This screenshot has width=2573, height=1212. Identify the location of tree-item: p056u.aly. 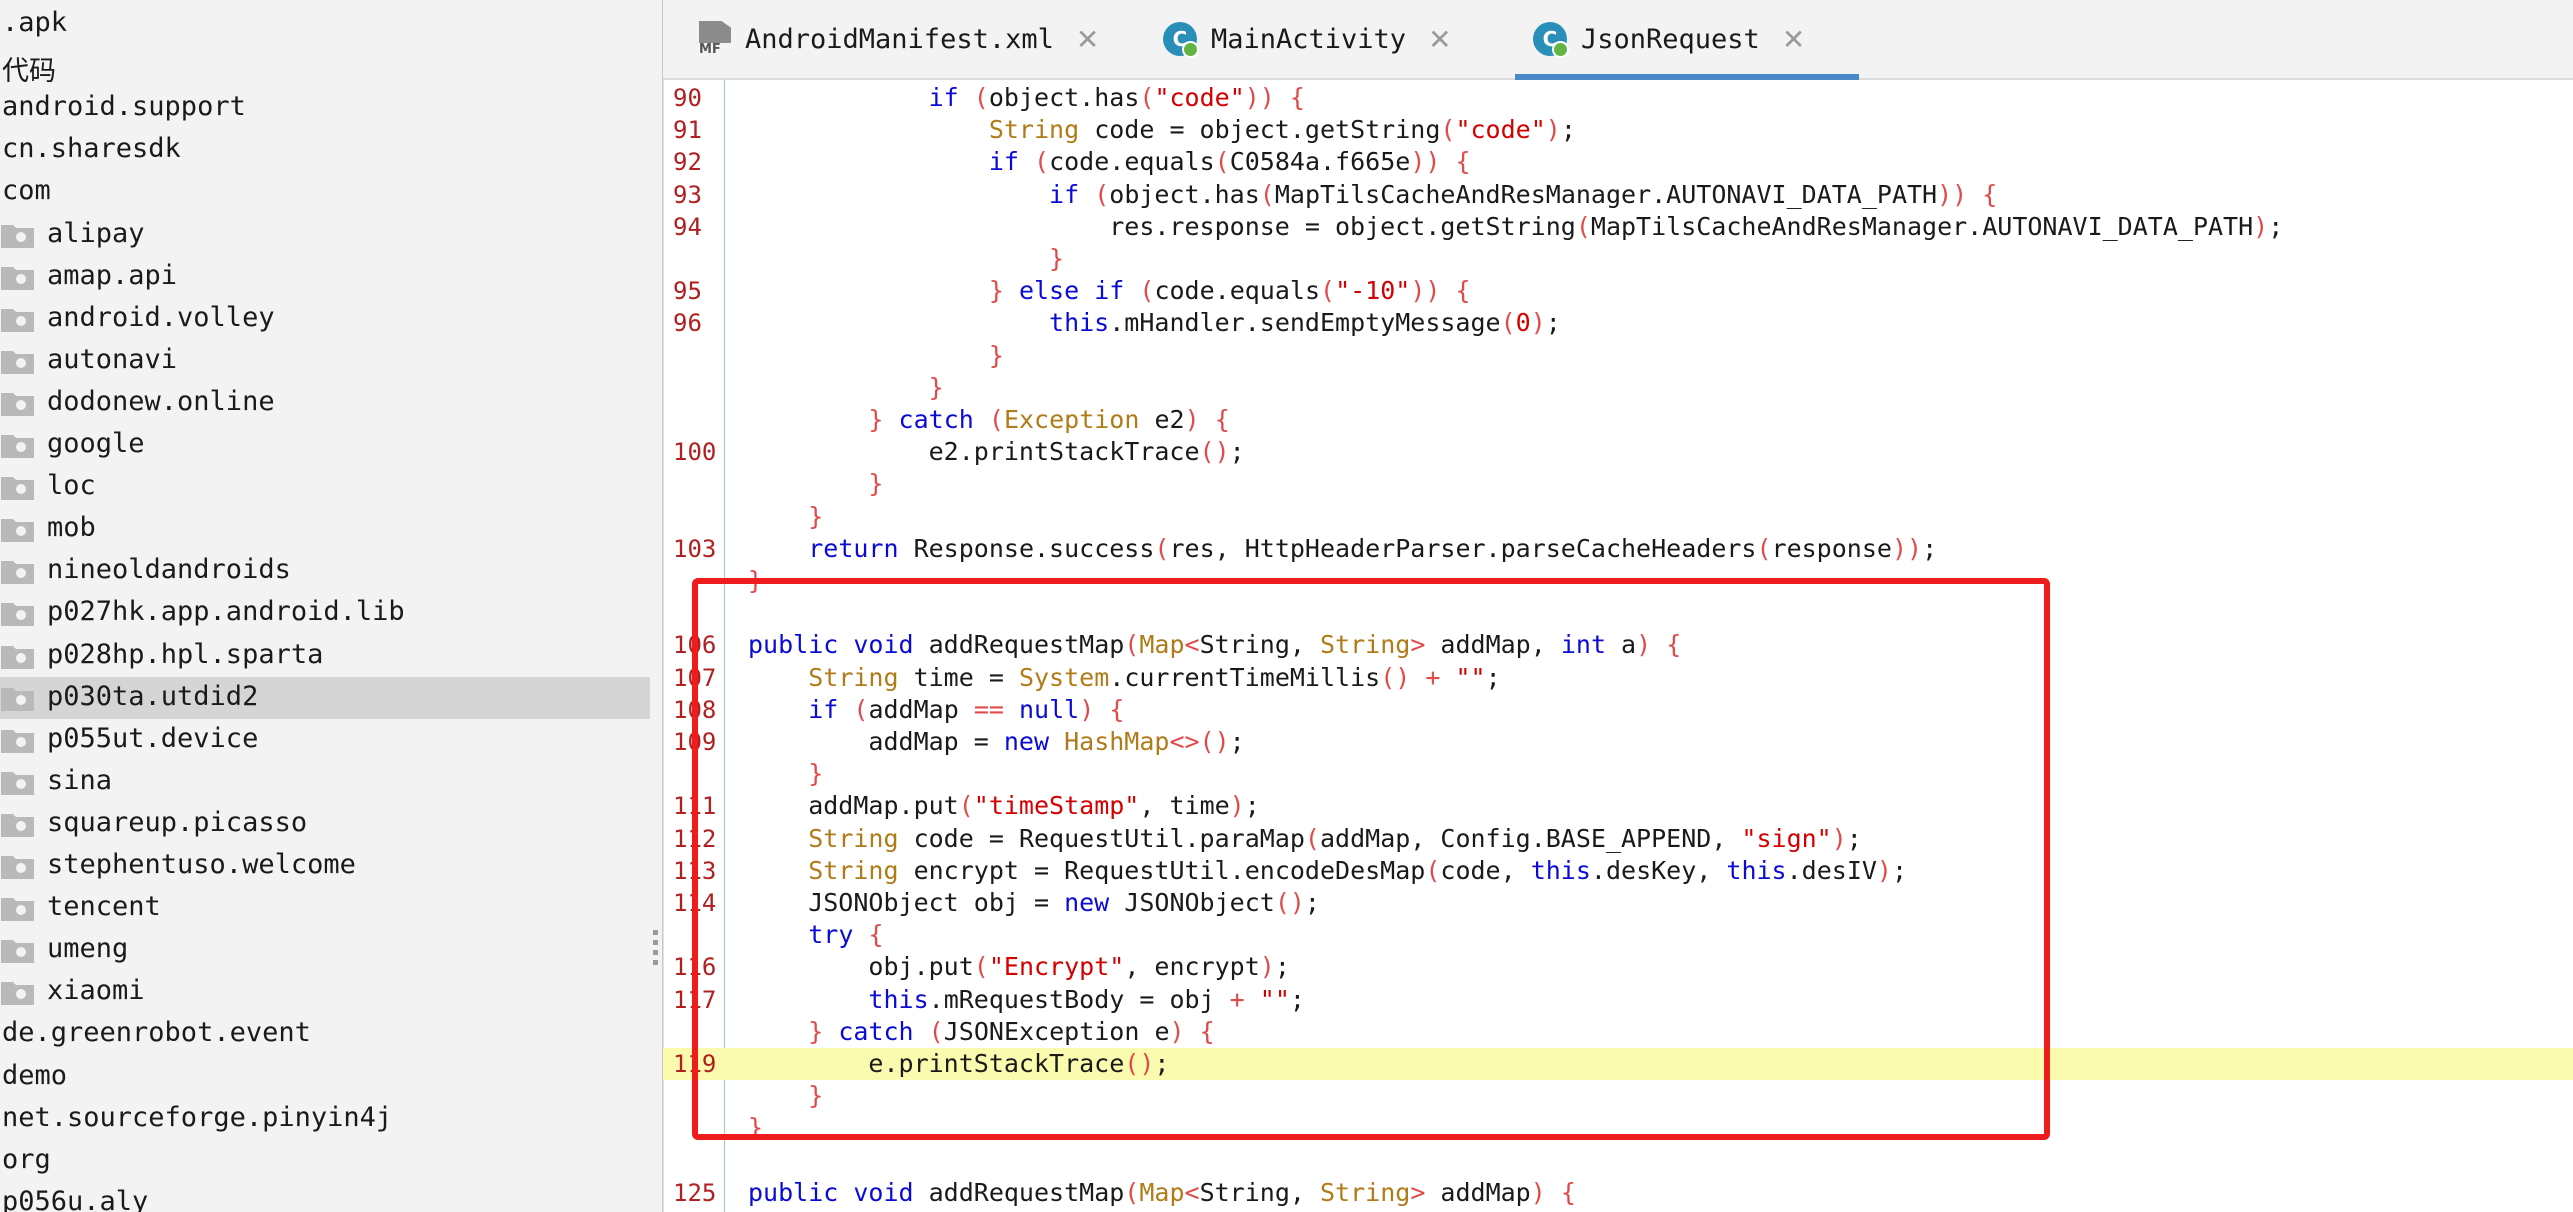
(325, 1197).